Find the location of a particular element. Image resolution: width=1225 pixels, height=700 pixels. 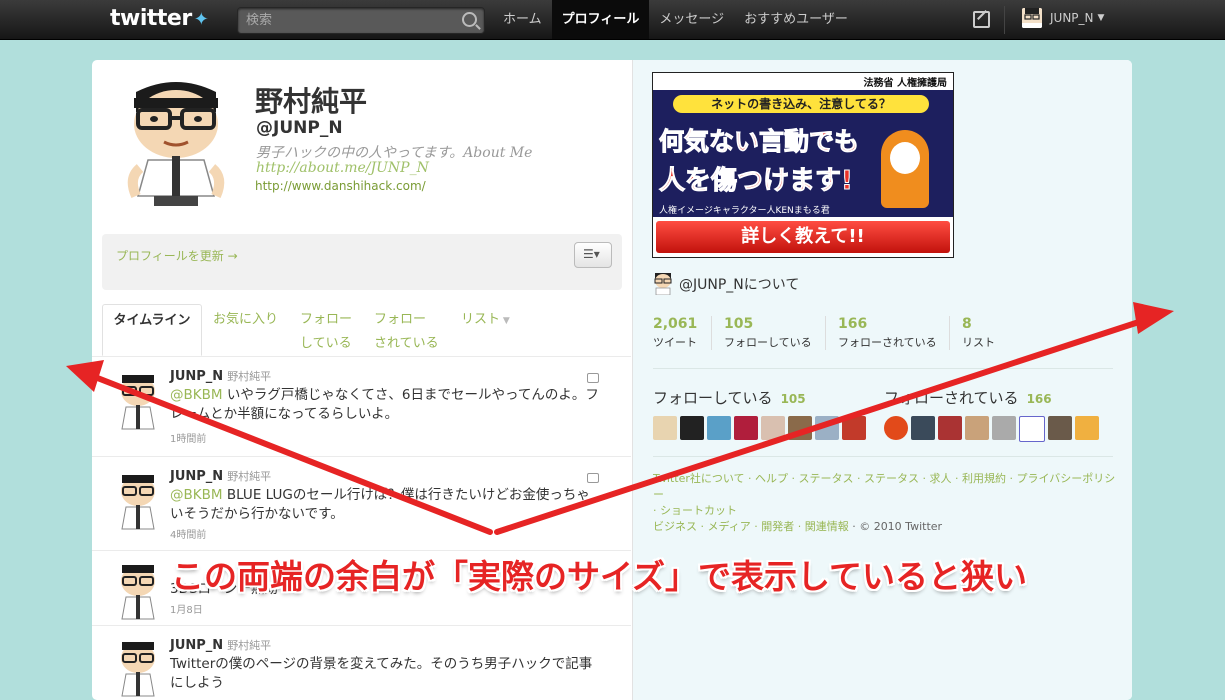

bird-icon: ✦ is located at coordinates (201, 19).